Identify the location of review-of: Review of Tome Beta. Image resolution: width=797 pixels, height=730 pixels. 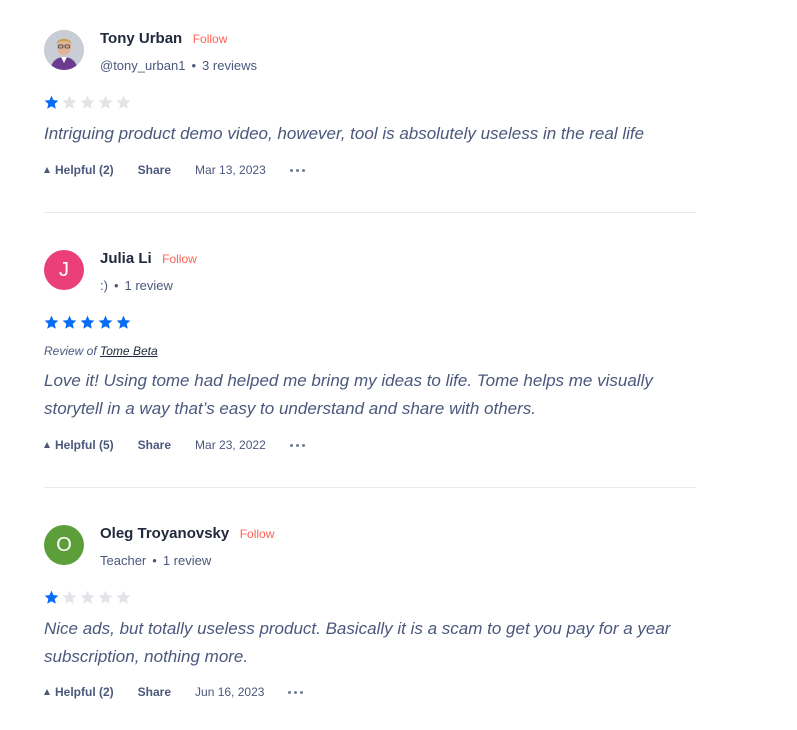
(101, 351).